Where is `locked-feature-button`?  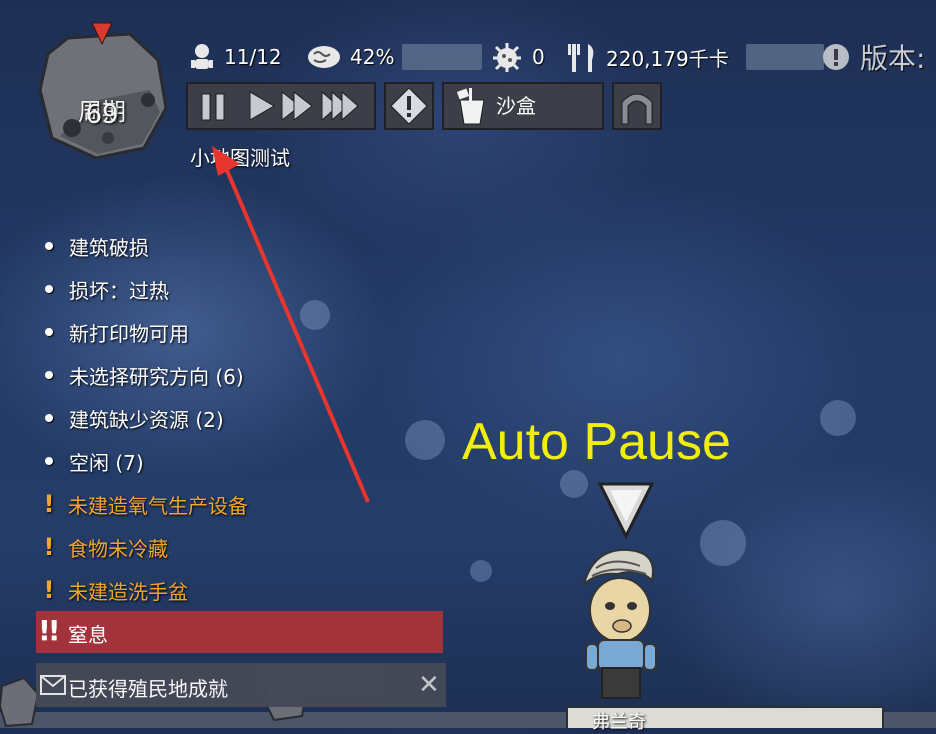
locked-feature-button is located at coordinates (637, 106).